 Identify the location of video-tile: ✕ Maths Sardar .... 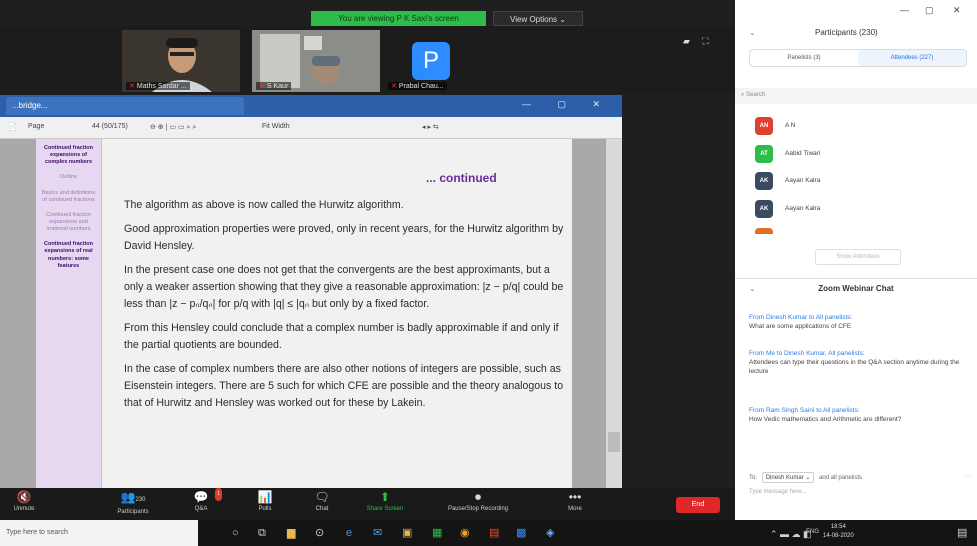
(181, 61).